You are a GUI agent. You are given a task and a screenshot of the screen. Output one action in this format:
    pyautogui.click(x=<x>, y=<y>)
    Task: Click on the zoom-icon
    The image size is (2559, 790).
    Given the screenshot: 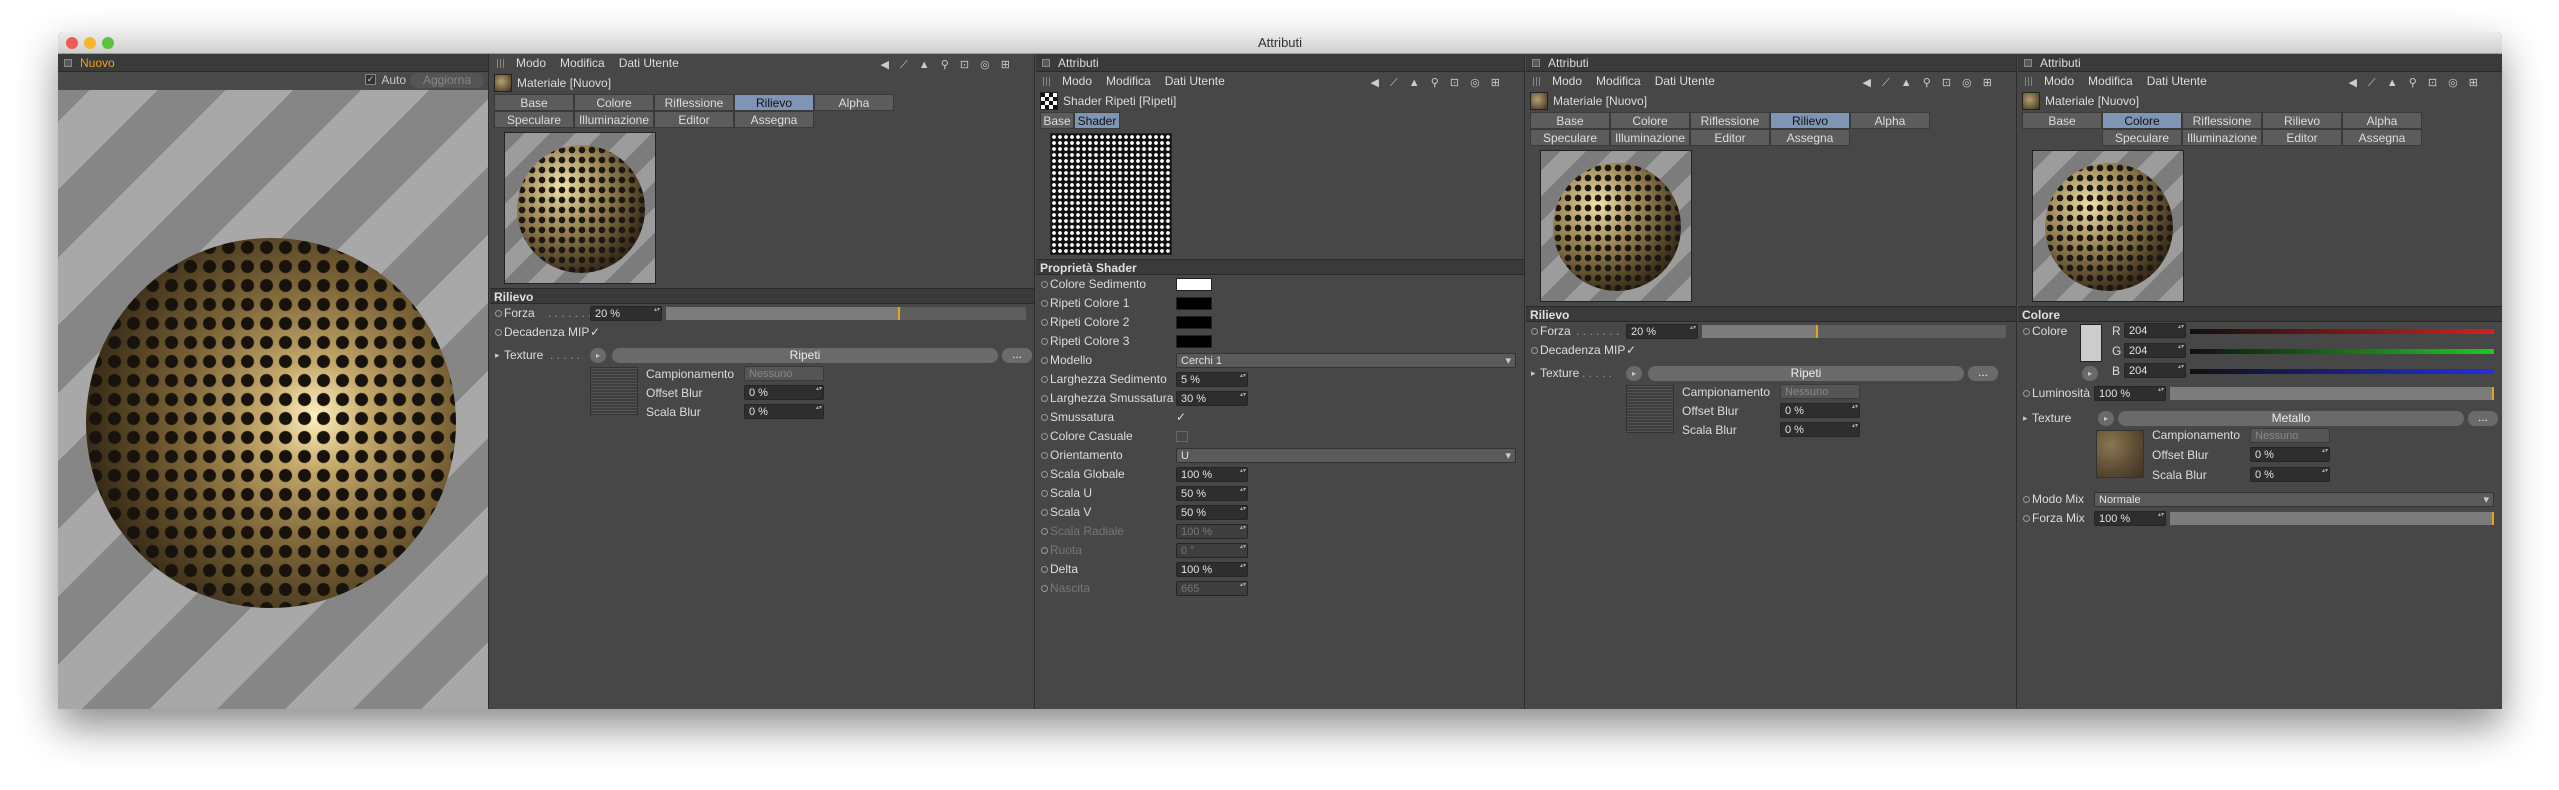 What is the action you would take?
    pyautogui.click(x=108, y=43)
    